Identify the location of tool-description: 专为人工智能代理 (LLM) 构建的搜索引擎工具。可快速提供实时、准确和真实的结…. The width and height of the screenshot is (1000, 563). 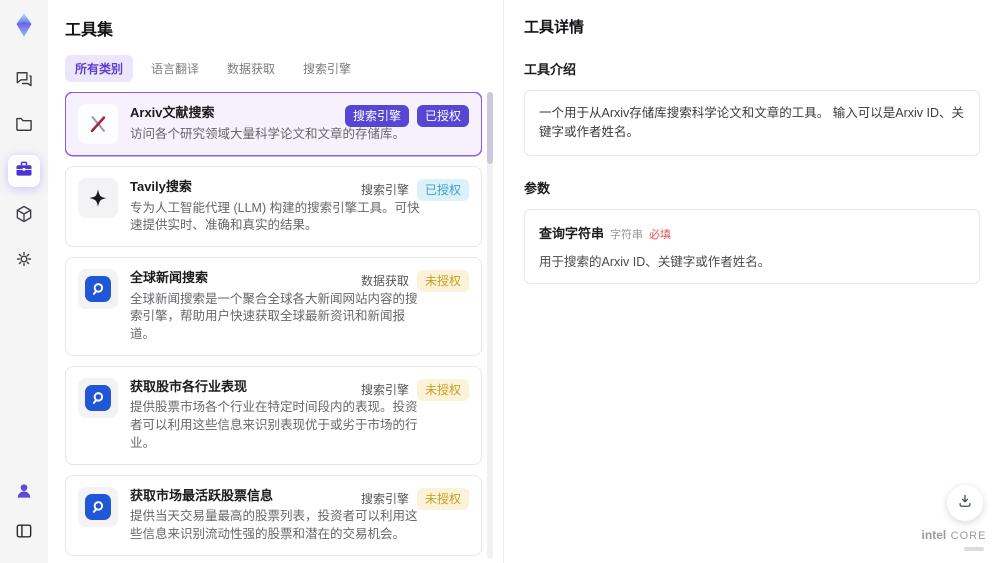
(275, 216).